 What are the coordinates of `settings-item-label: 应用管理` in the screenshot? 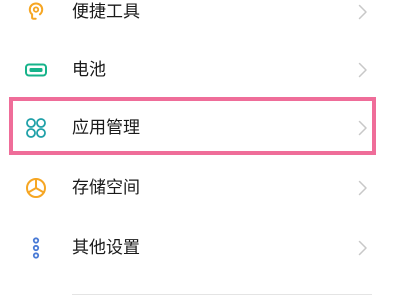 It's located at (106, 128).